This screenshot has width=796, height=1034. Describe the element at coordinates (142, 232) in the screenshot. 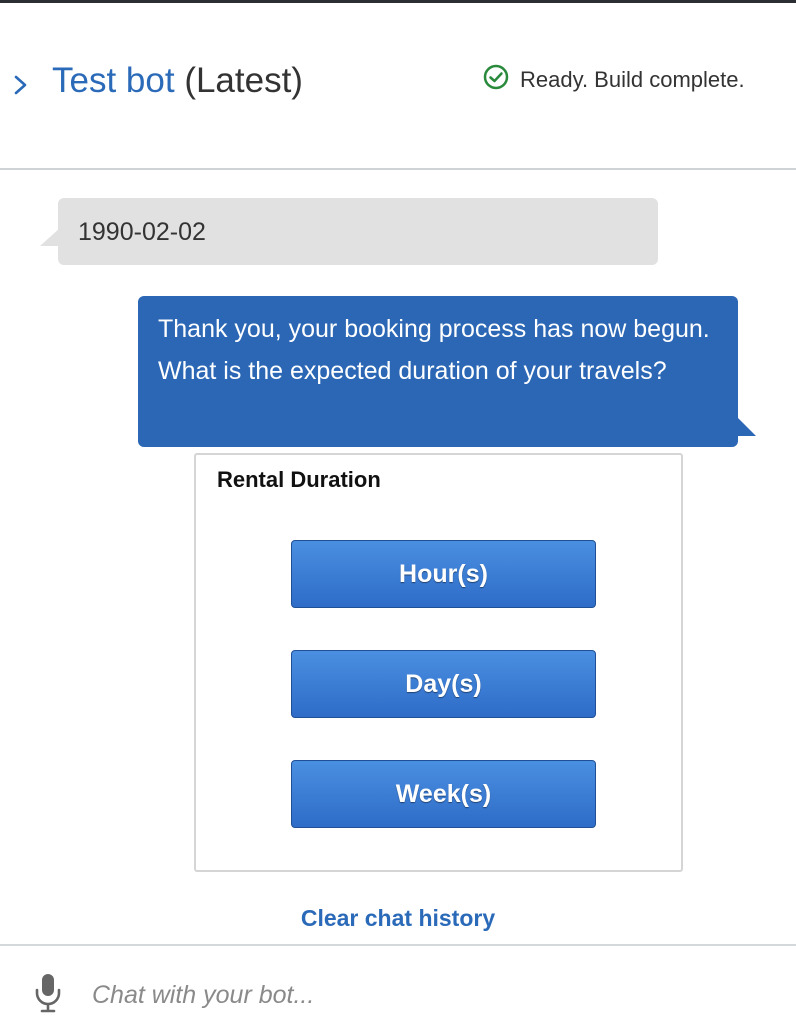

I see `user-message-text: 1990-02-02` at that location.